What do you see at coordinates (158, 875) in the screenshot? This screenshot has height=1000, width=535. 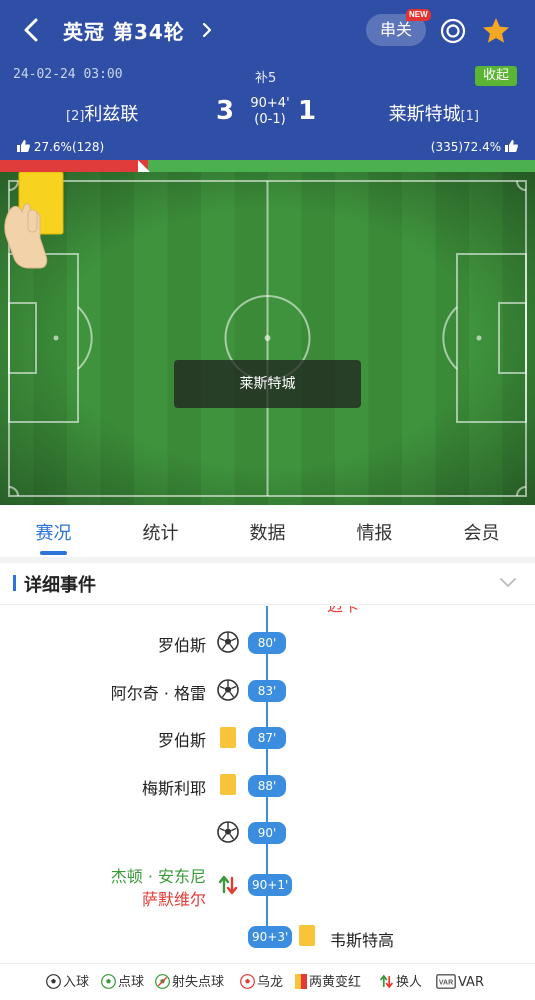 I see `sub-player-in: 杰顿 · 安东尼` at bounding box center [158, 875].